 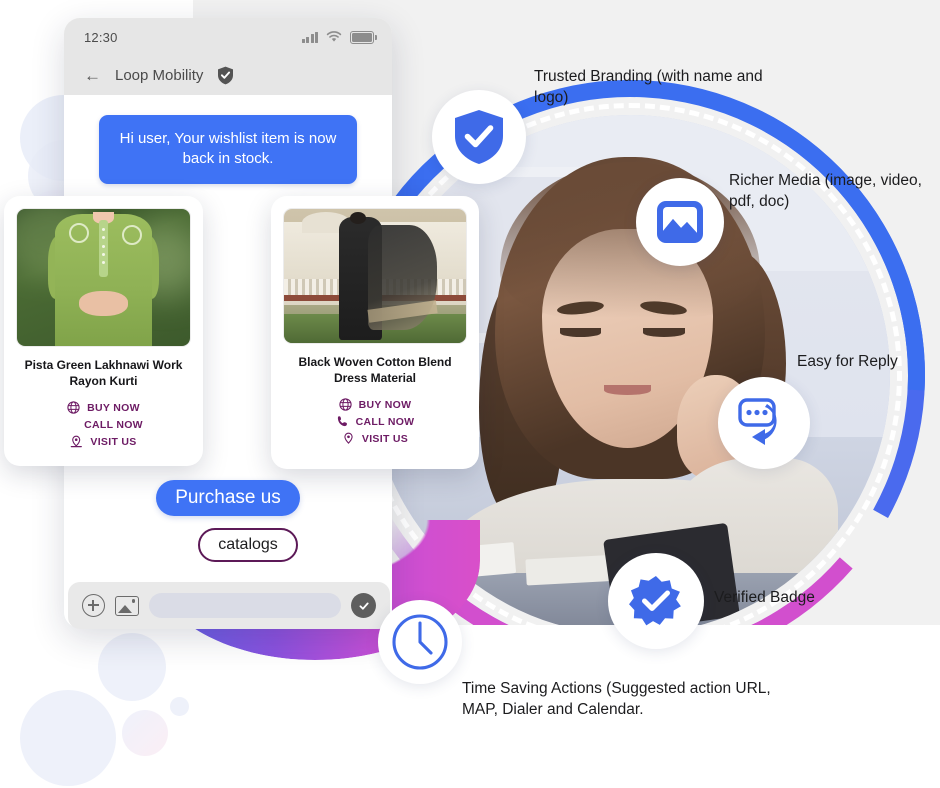 What do you see at coordinates (764, 597) in the screenshot?
I see `feature-label-verified: Verified Badge` at bounding box center [764, 597].